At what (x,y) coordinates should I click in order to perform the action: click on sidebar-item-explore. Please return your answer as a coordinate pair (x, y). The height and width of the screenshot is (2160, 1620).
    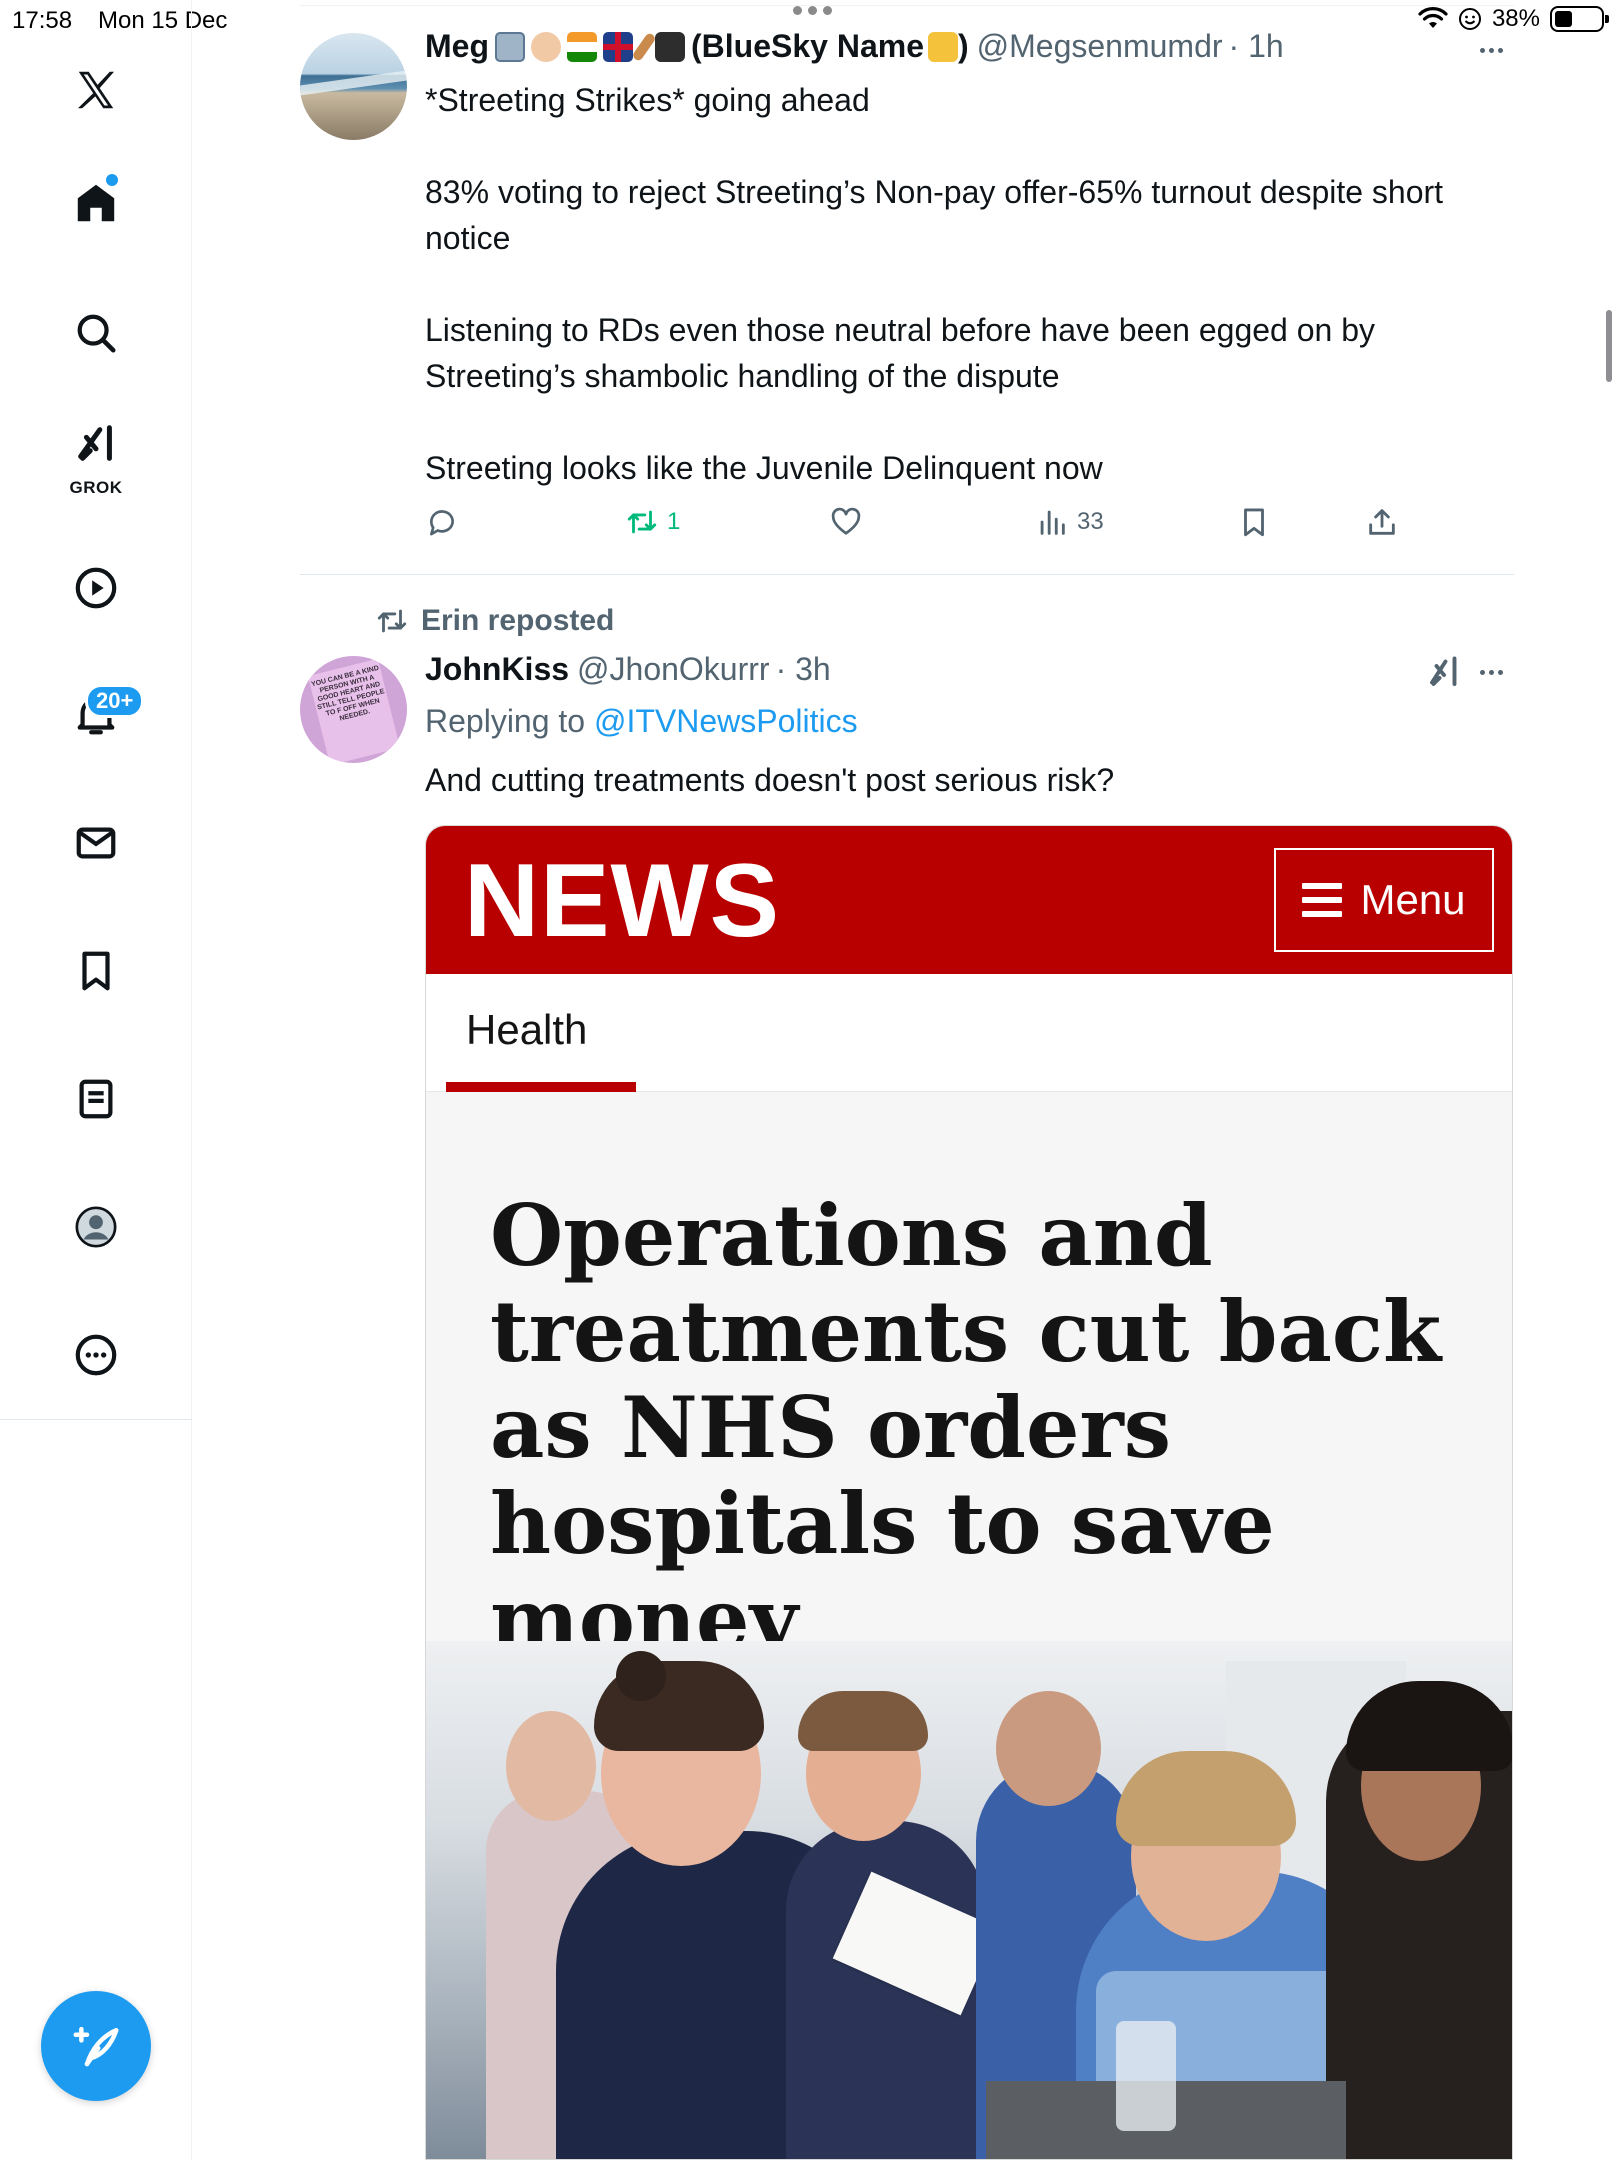
    Looking at the image, I should click on (96, 333).